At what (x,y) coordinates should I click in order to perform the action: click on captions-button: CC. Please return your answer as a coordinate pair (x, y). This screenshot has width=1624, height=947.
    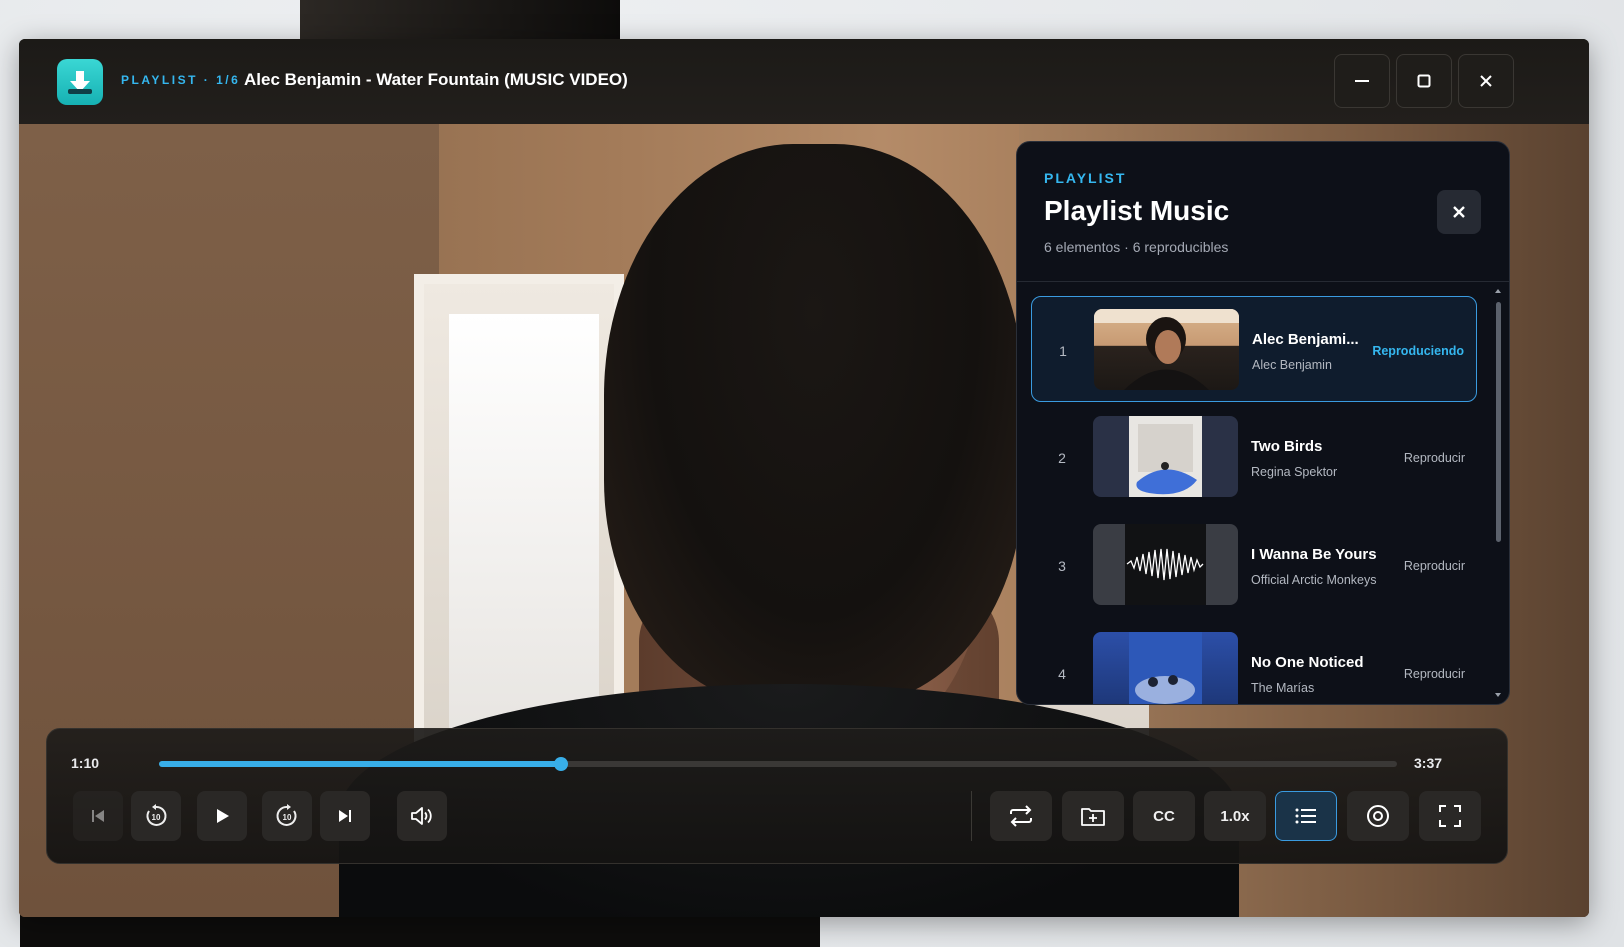
    Looking at the image, I should click on (1164, 816).